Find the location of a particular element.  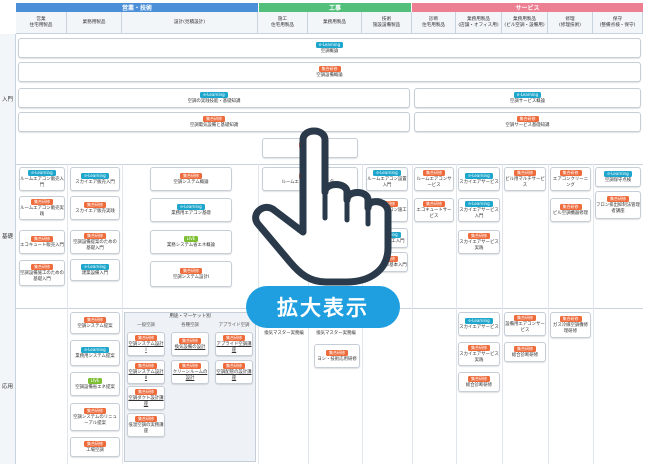

col-header-design: 設計(見積設計) is located at coordinates (190, 23).